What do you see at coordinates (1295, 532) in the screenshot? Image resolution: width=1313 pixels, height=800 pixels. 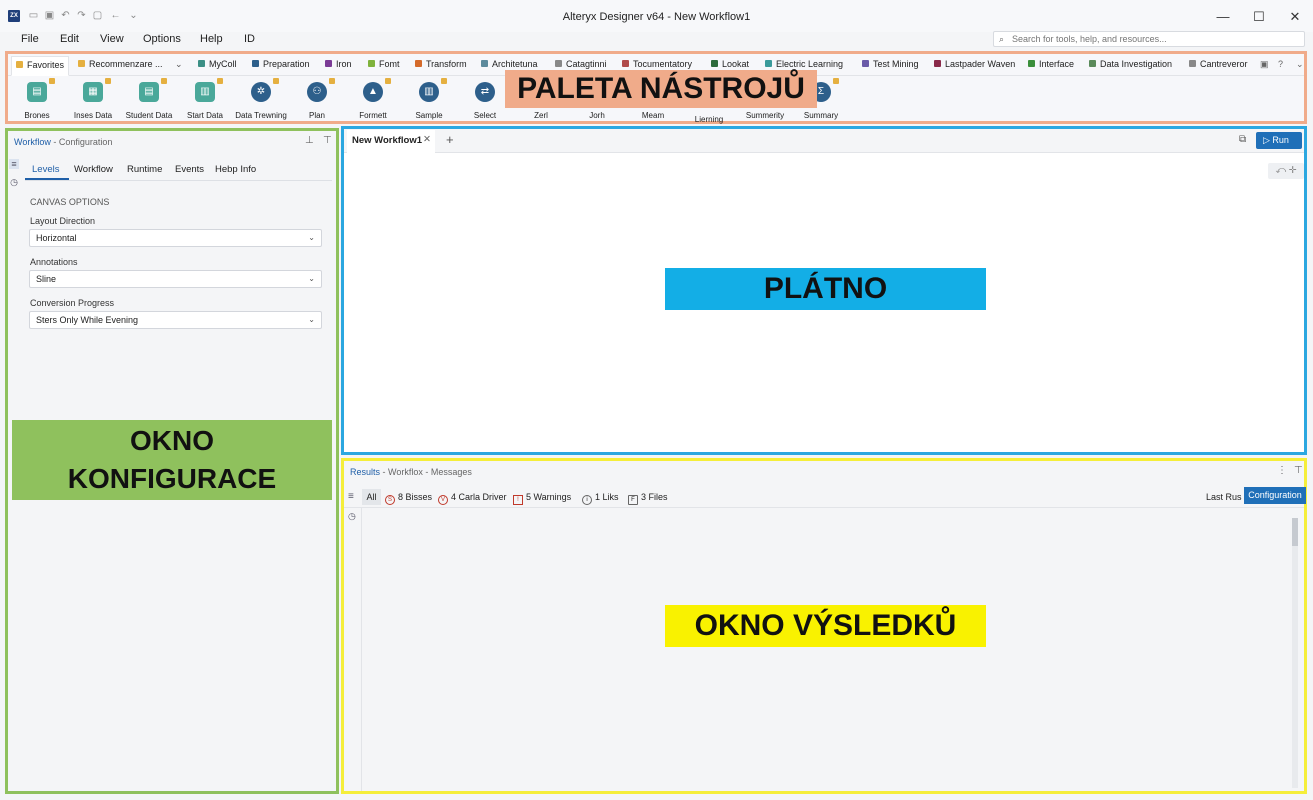 I see `scrollbar-thumb` at bounding box center [1295, 532].